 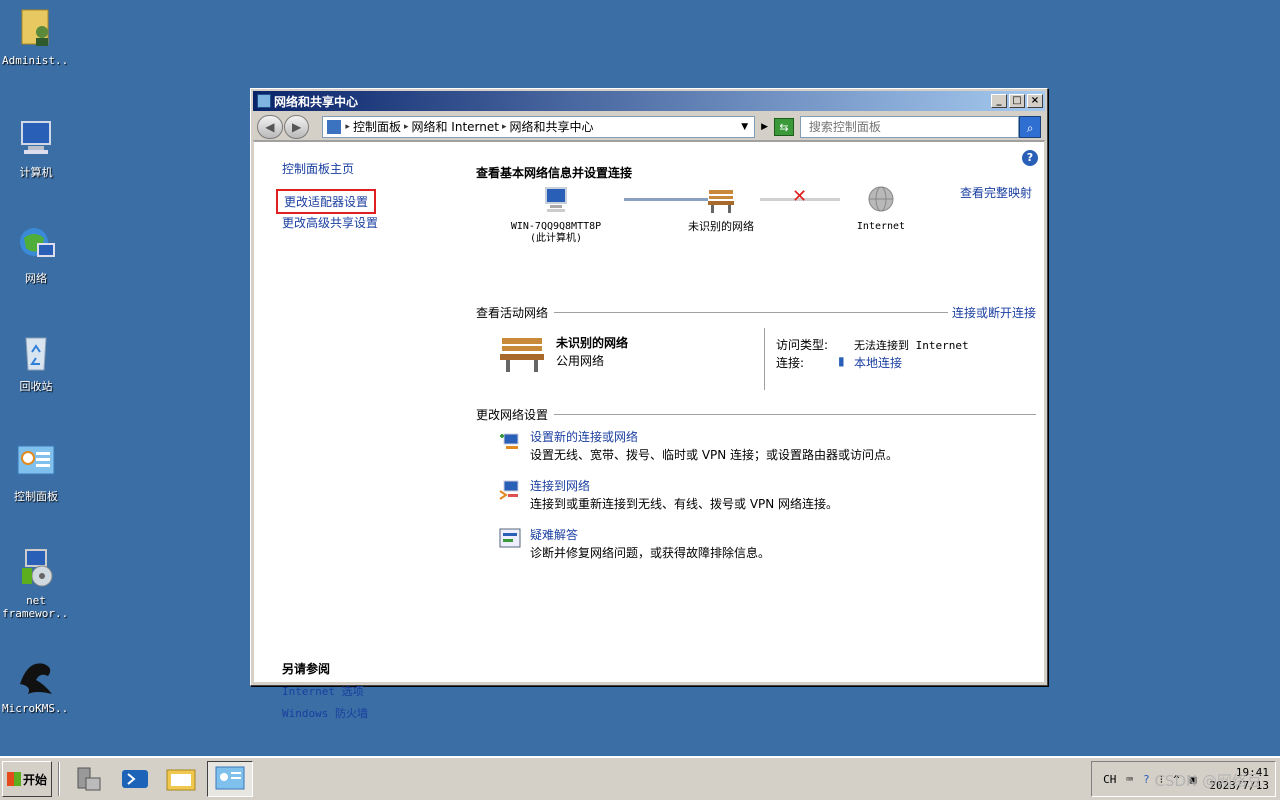 I want to click on connect-network-icon, so click(x=509, y=490).